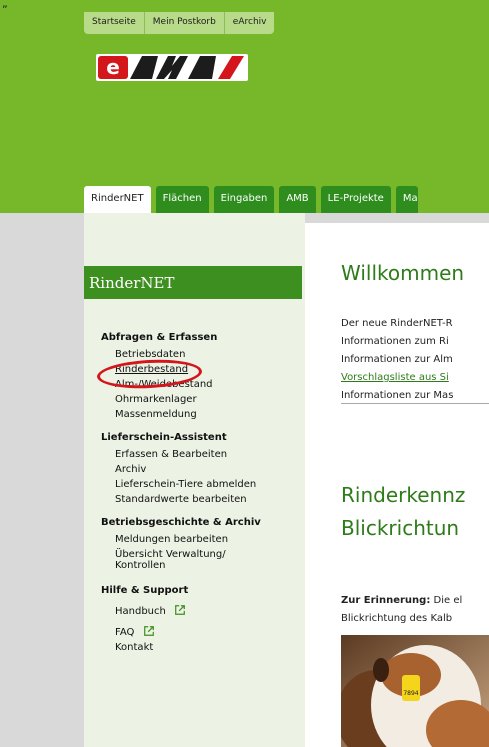 The image size is (489, 747). I want to click on tab-amb: AMB, so click(297, 199).